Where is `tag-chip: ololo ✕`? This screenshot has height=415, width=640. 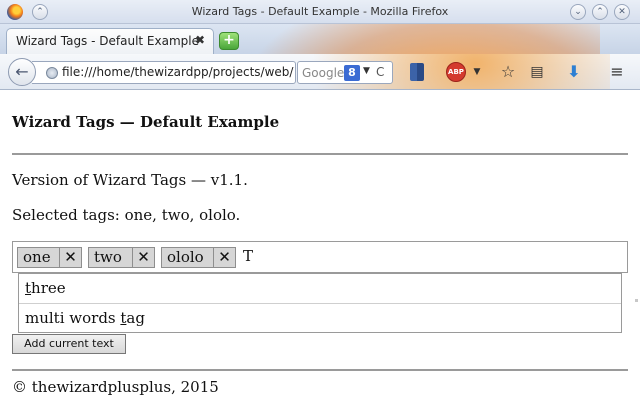
tag-chip: ololo ✕ is located at coordinates (198, 257).